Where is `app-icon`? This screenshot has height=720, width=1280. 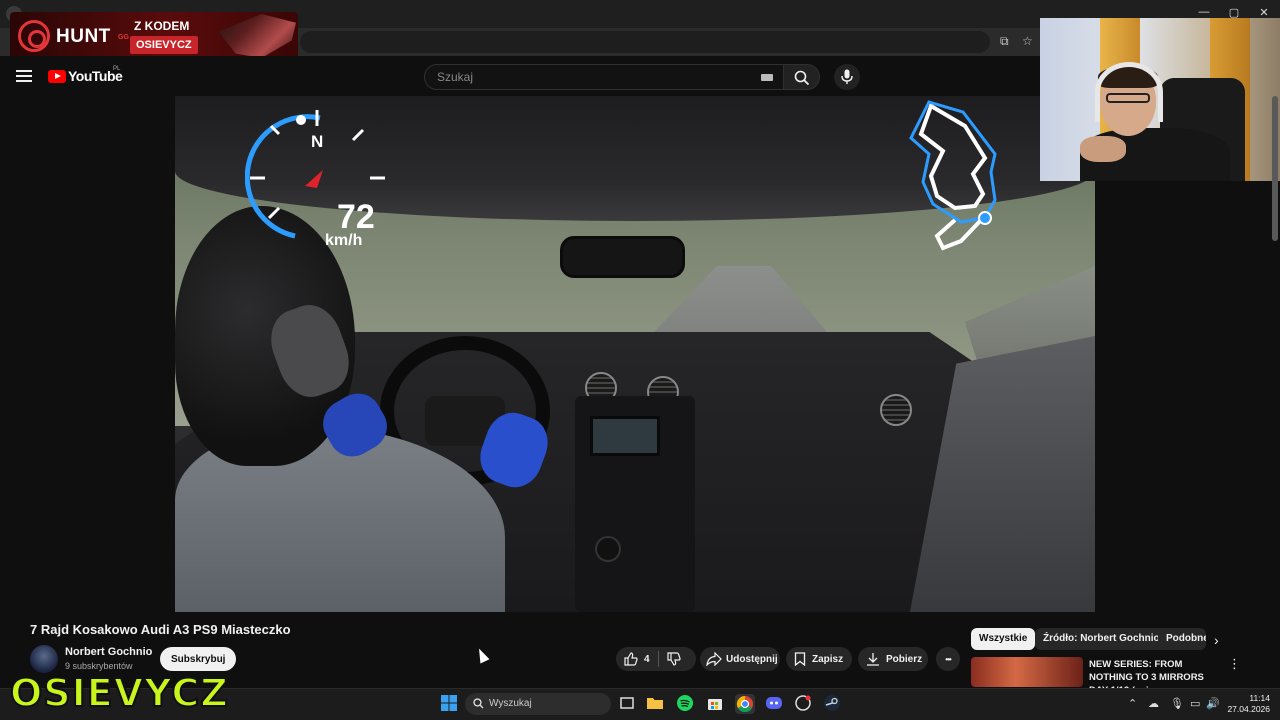 app-icon is located at coordinates (804, 704).